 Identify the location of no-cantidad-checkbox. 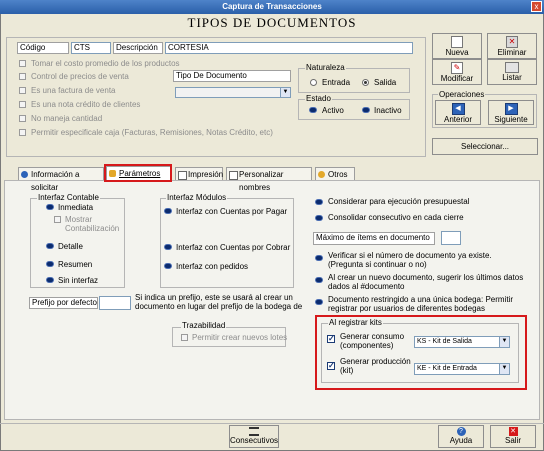
(22, 118).